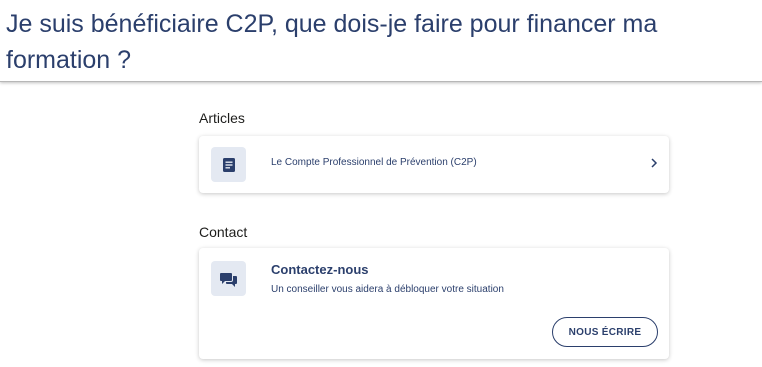  I want to click on chat-icon, so click(228, 278).